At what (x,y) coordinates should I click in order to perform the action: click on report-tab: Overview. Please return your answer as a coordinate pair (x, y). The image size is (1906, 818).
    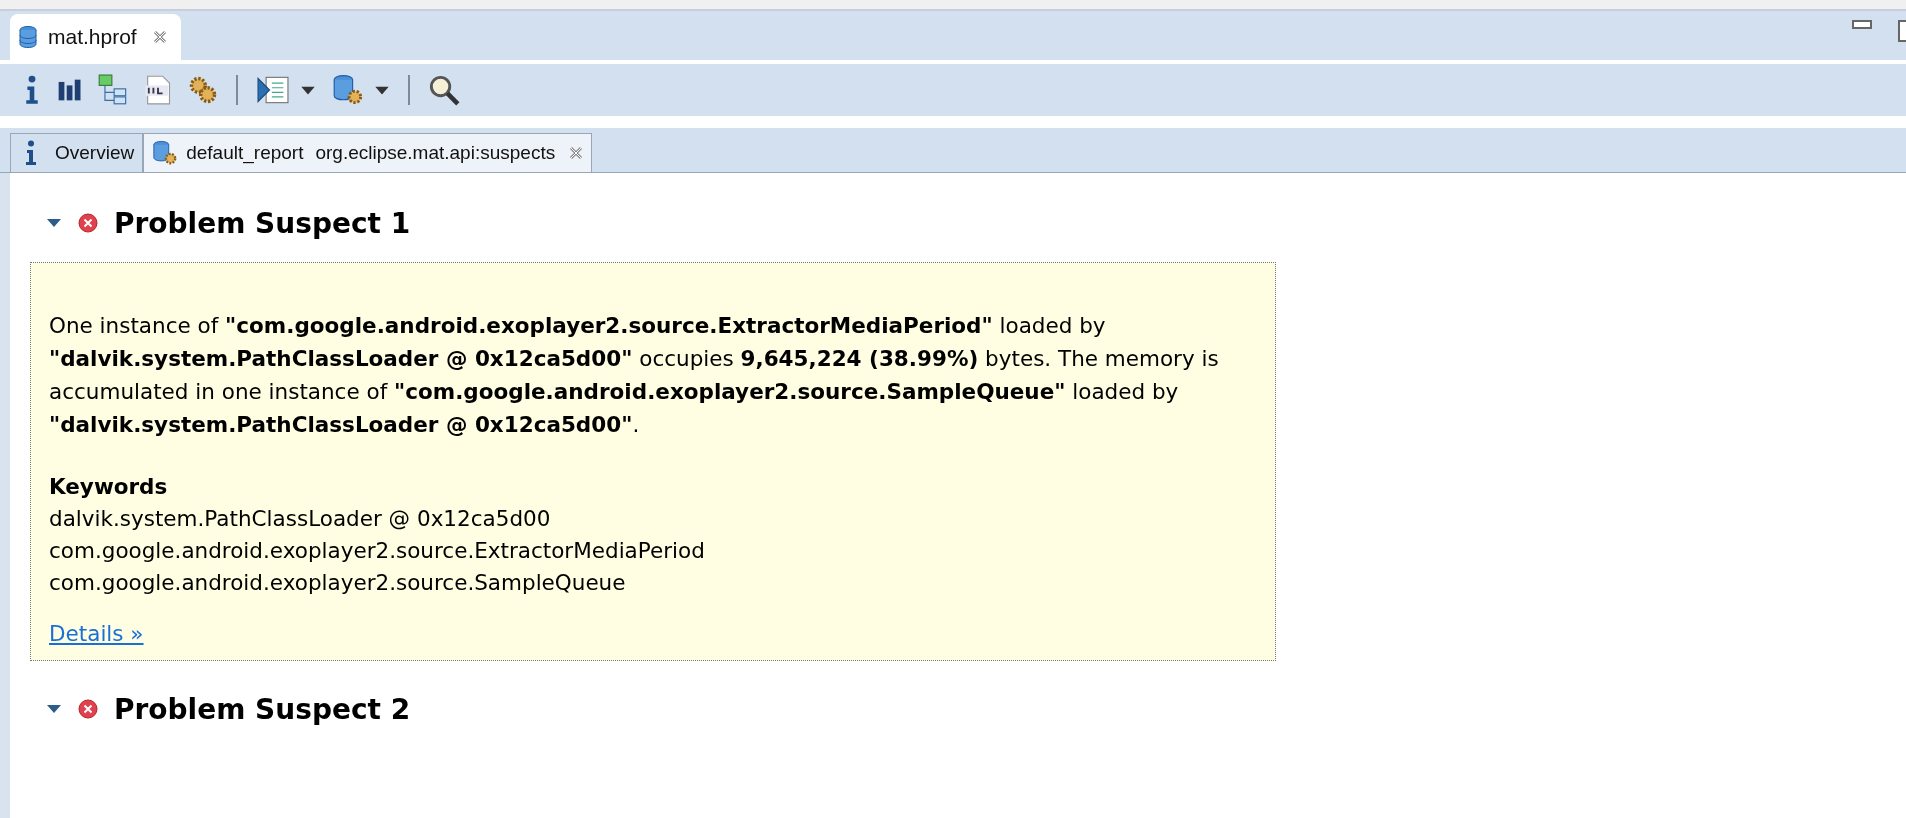
    Looking at the image, I should click on (77, 152).